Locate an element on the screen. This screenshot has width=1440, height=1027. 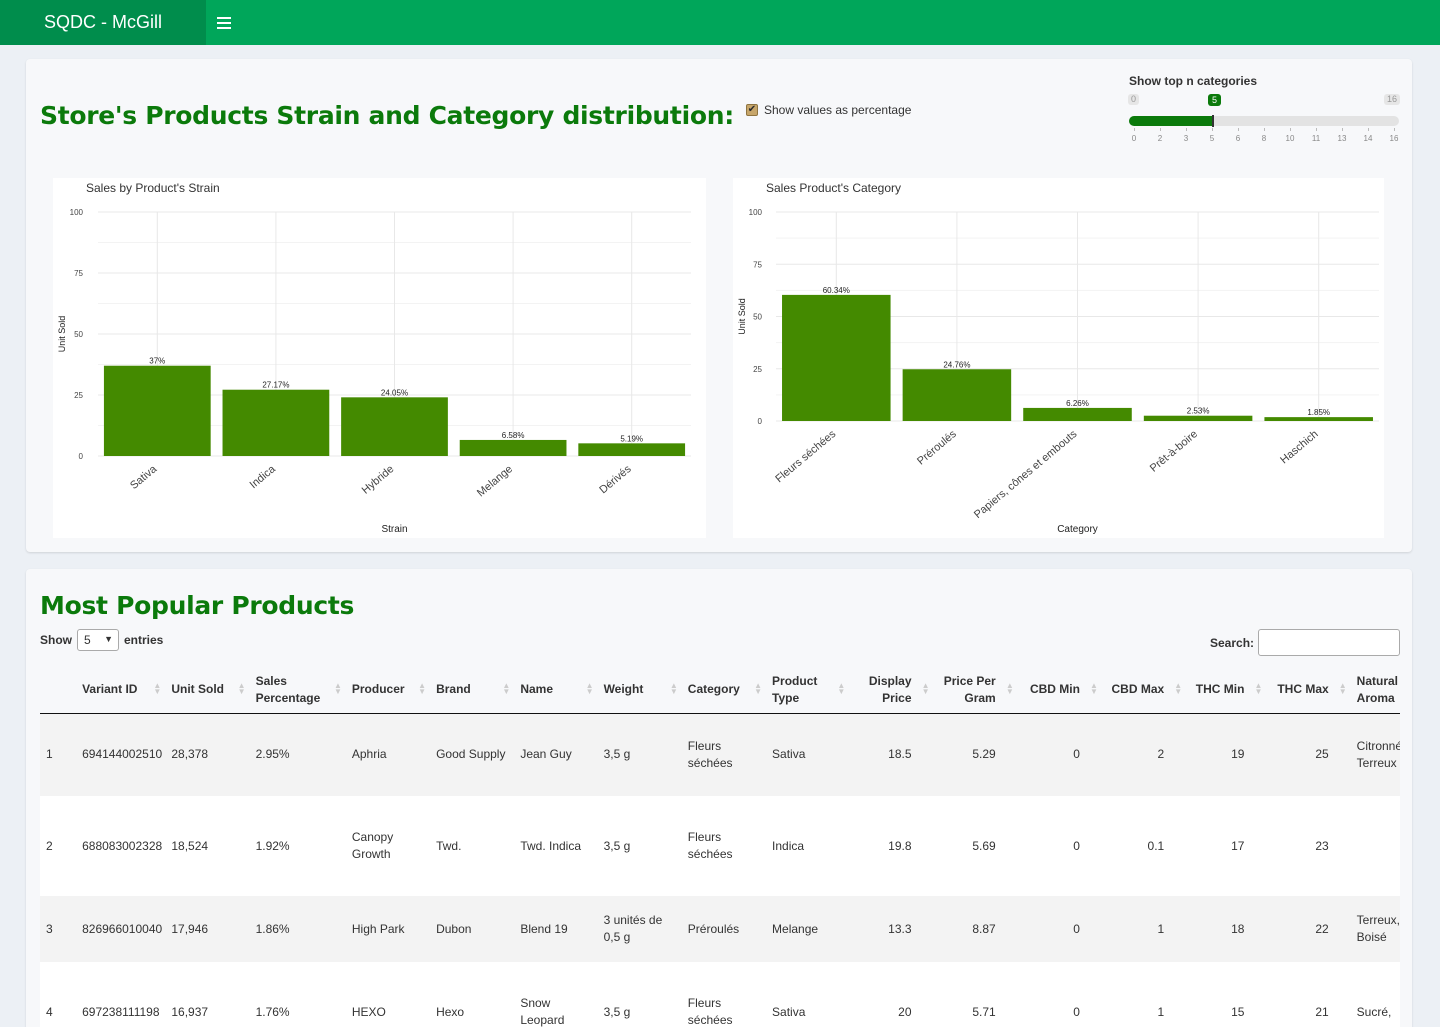
column-header: Sales Percentage ▲ ▼ is located at coordinates (297, 690).